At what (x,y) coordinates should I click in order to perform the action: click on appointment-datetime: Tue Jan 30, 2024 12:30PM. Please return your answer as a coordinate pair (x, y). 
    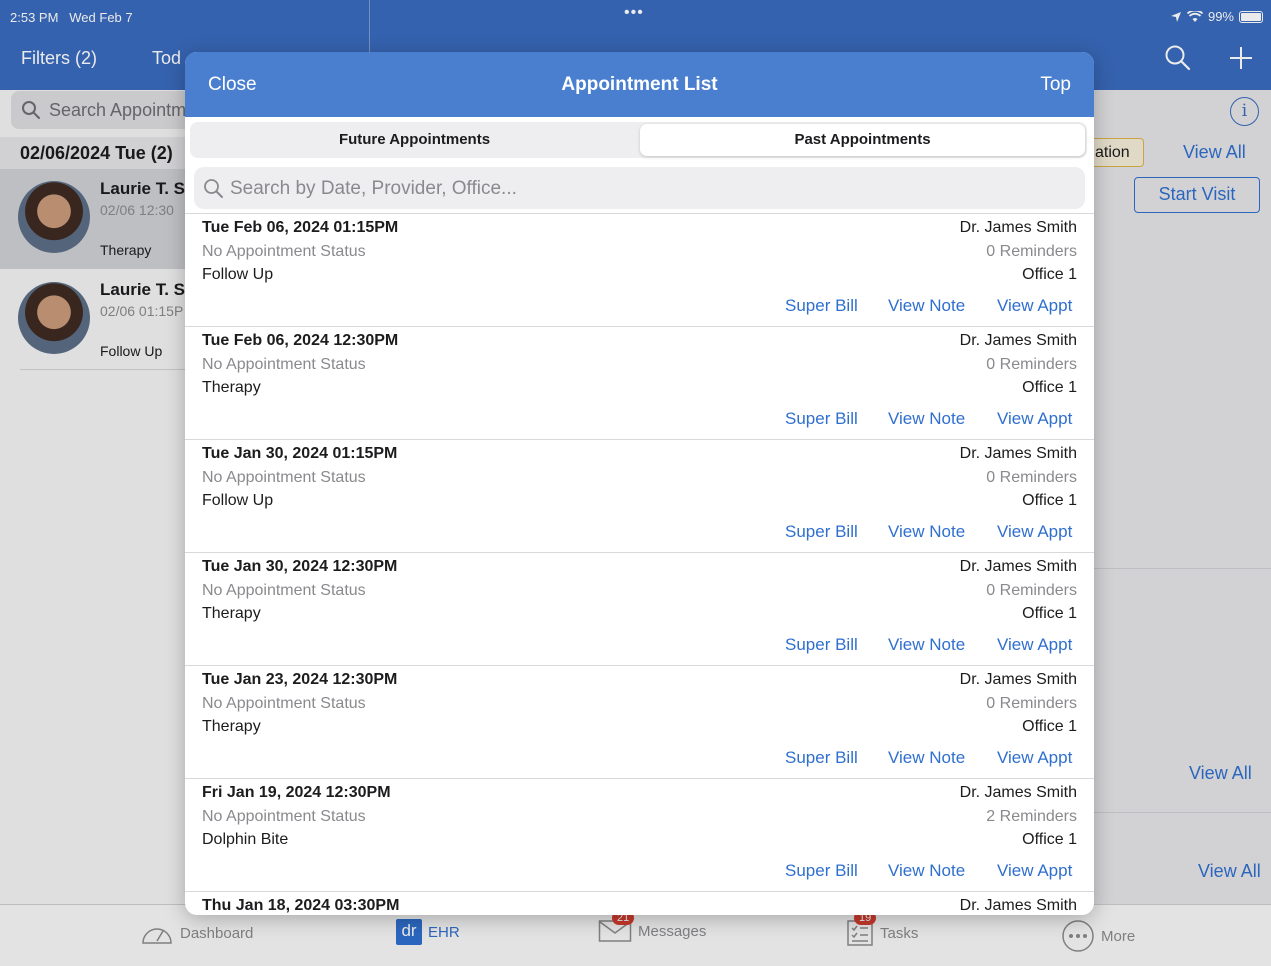
    Looking at the image, I should click on (300, 566).